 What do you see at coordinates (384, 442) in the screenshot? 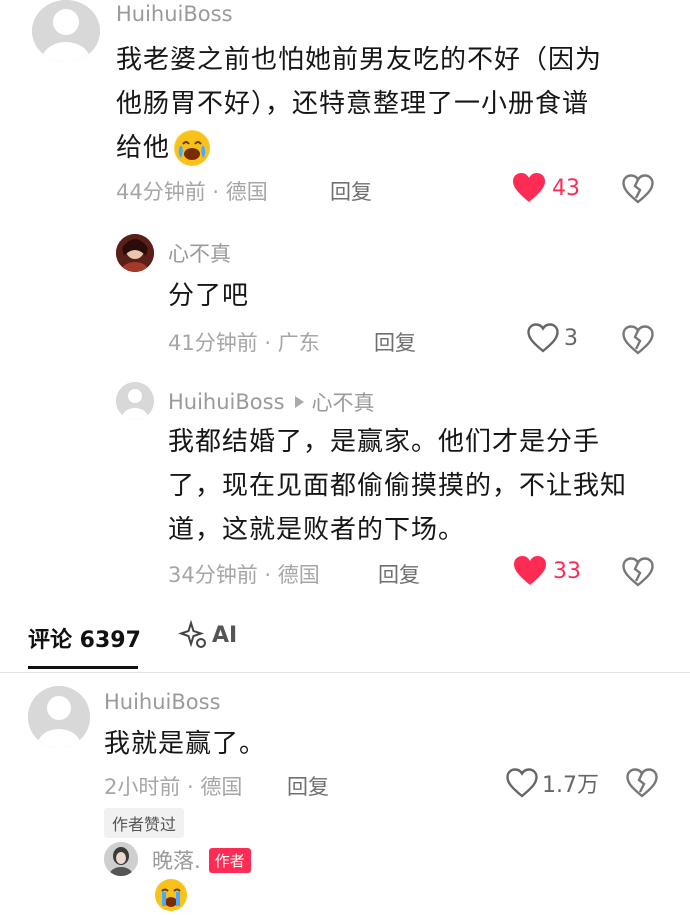
I see `reply-text-line: 我都结婚了，是赢家。他们才是分手` at bounding box center [384, 442].